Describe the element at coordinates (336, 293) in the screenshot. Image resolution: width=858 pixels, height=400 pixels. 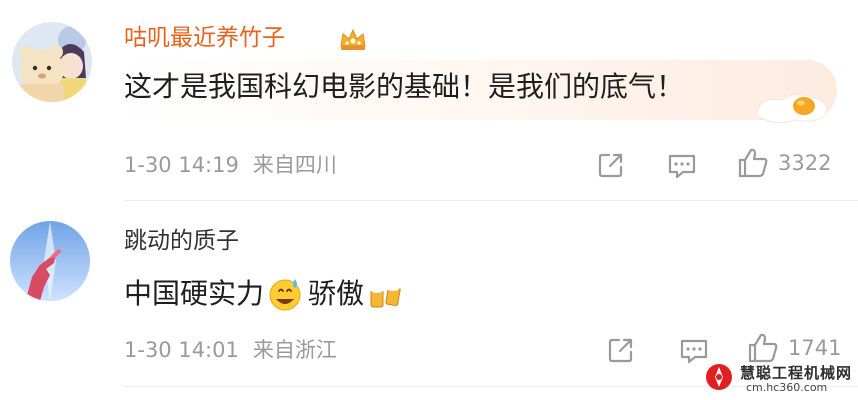
I see `comment-text-part: 骄傲` at that location.